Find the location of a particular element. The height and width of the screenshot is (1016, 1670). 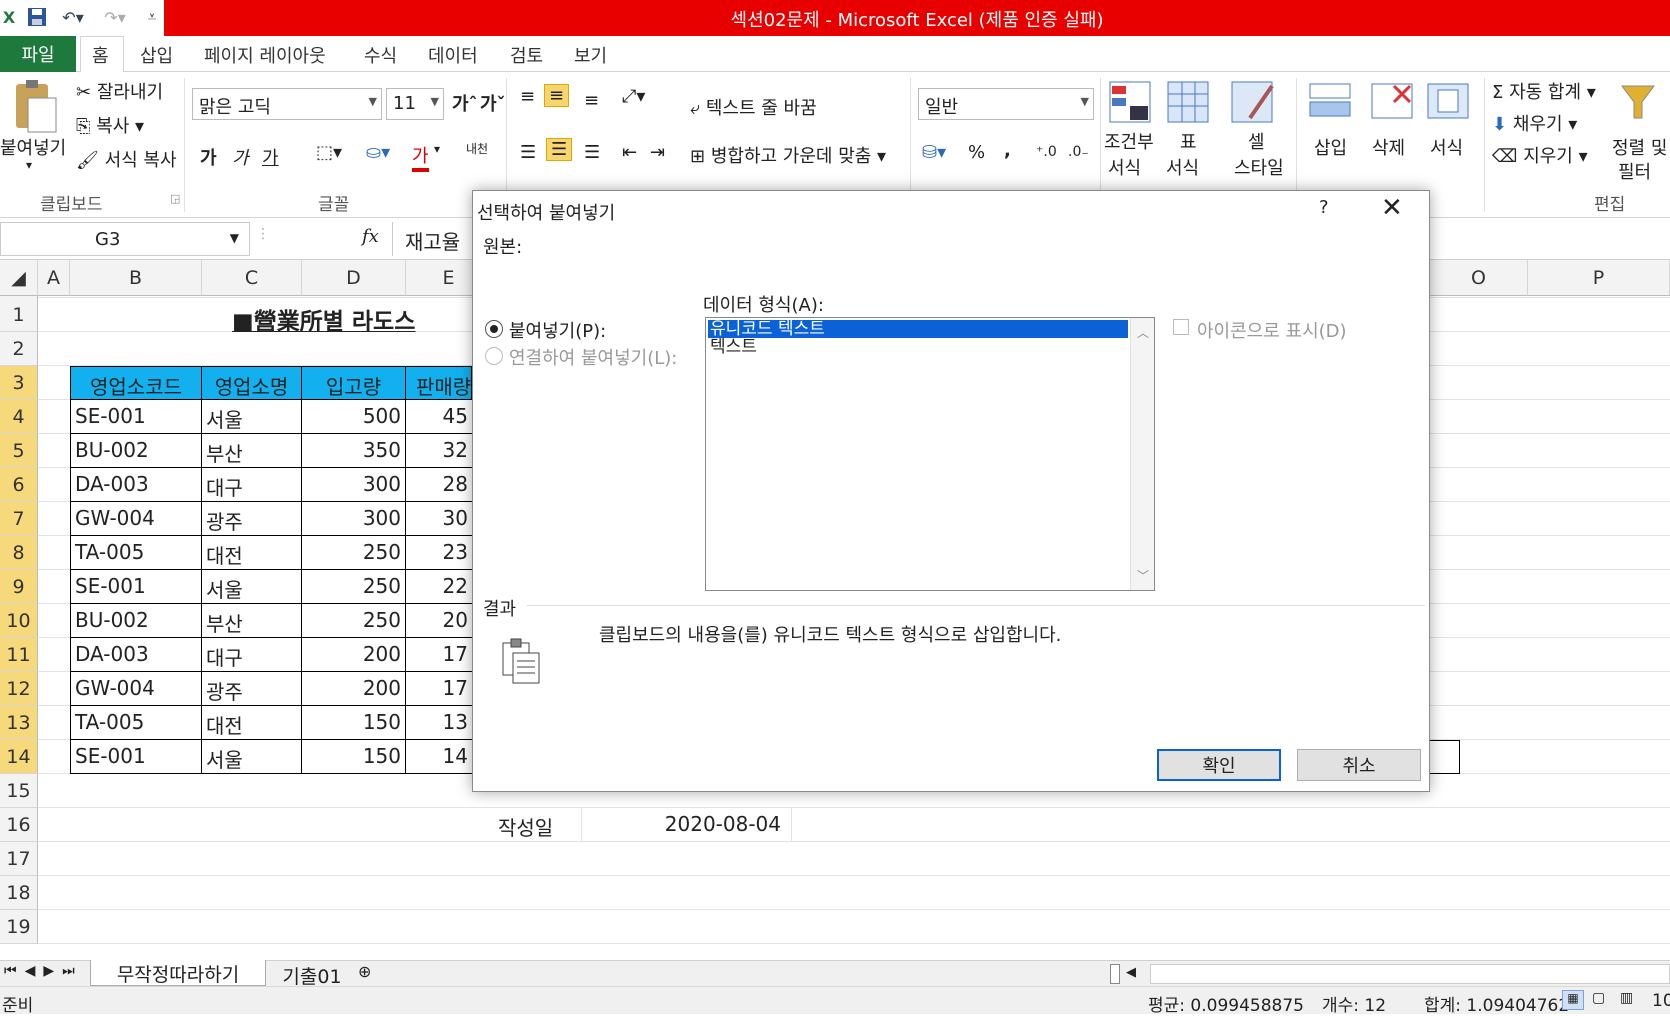

font-color-dropdown-icon: ▾ is located at coordinates (437, 149).